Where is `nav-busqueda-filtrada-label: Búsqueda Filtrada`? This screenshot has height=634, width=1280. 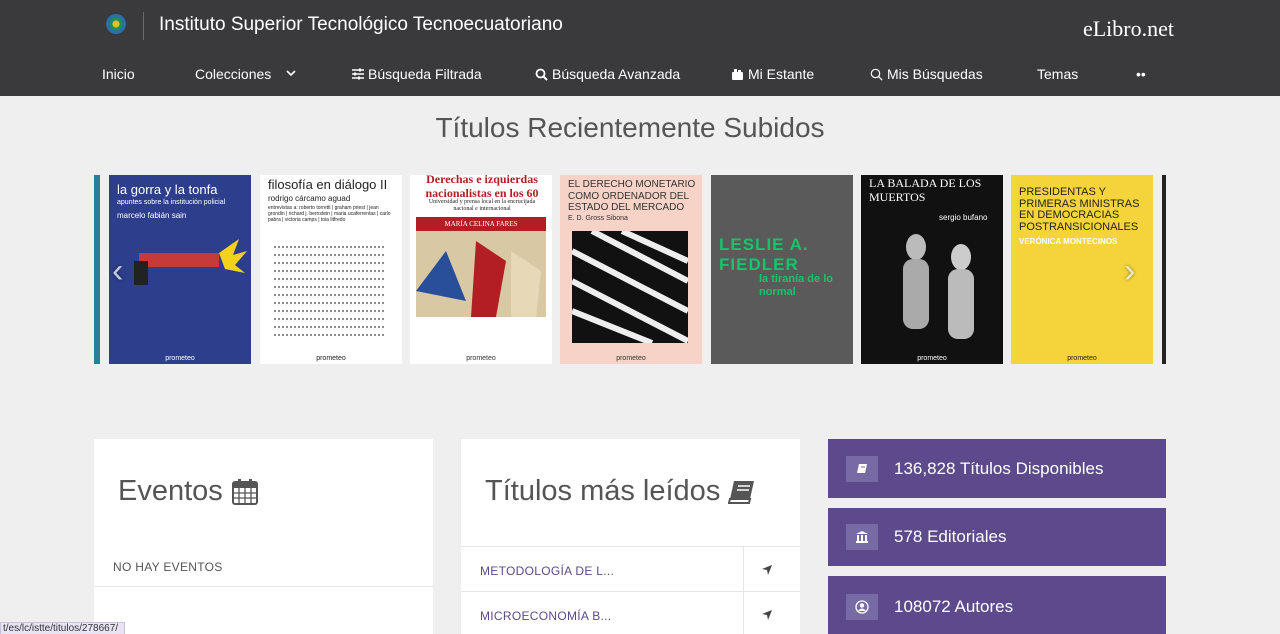 nav-busqueda-filtrada-label: Búsqueda Filtrada is located at coordinates (425, 74).